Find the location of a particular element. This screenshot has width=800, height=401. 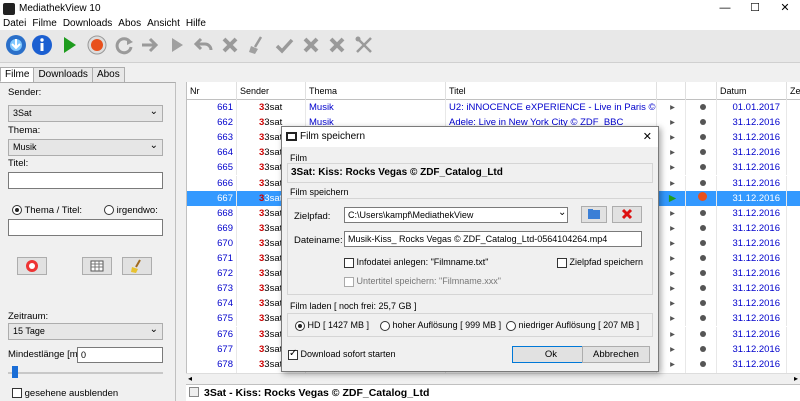

maximize-icon: ☐ is located at coordinates (755, 8).